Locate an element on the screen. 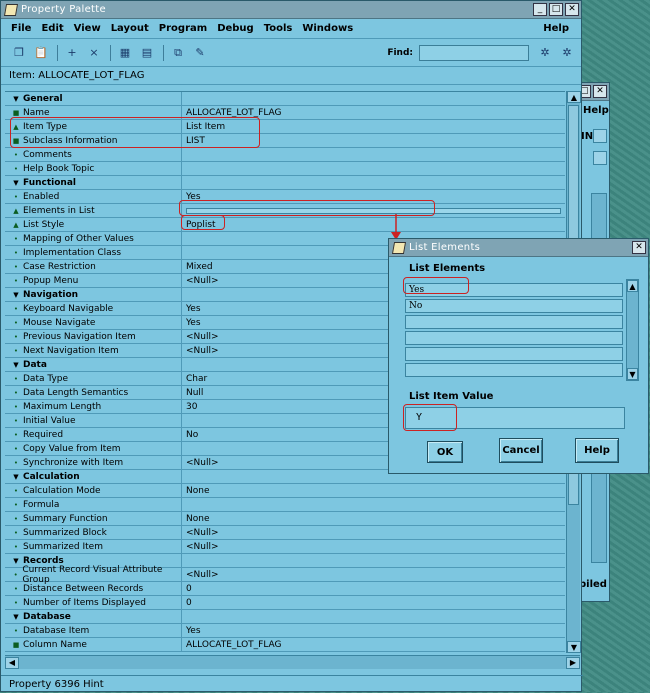 This screenshot has width=650, height=693. delete-property-icon: × is located at coordinates (94, 53).